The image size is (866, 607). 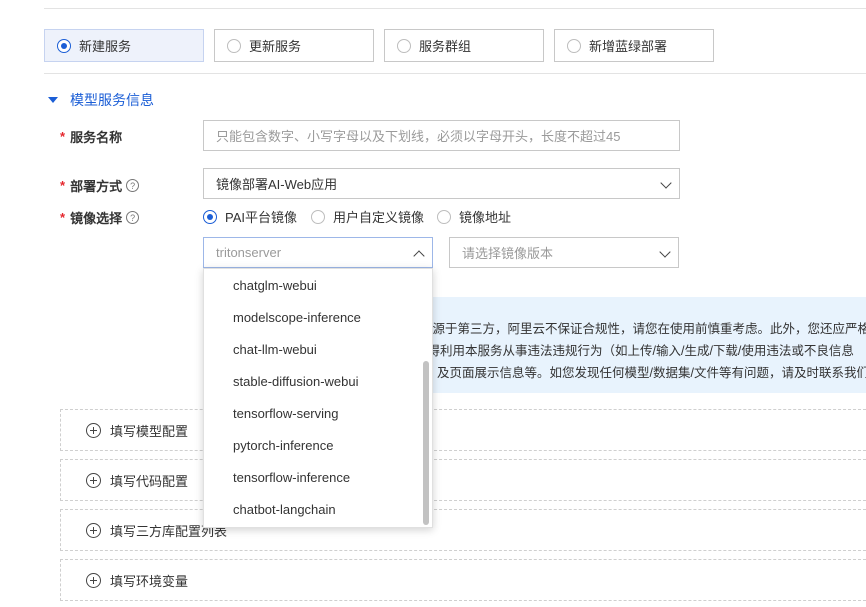 What do you see at coordinates (149, 431) in the screenshot?
I see `collapse-model-config-label: 填写模型配置` at bounding box center [149, 431].